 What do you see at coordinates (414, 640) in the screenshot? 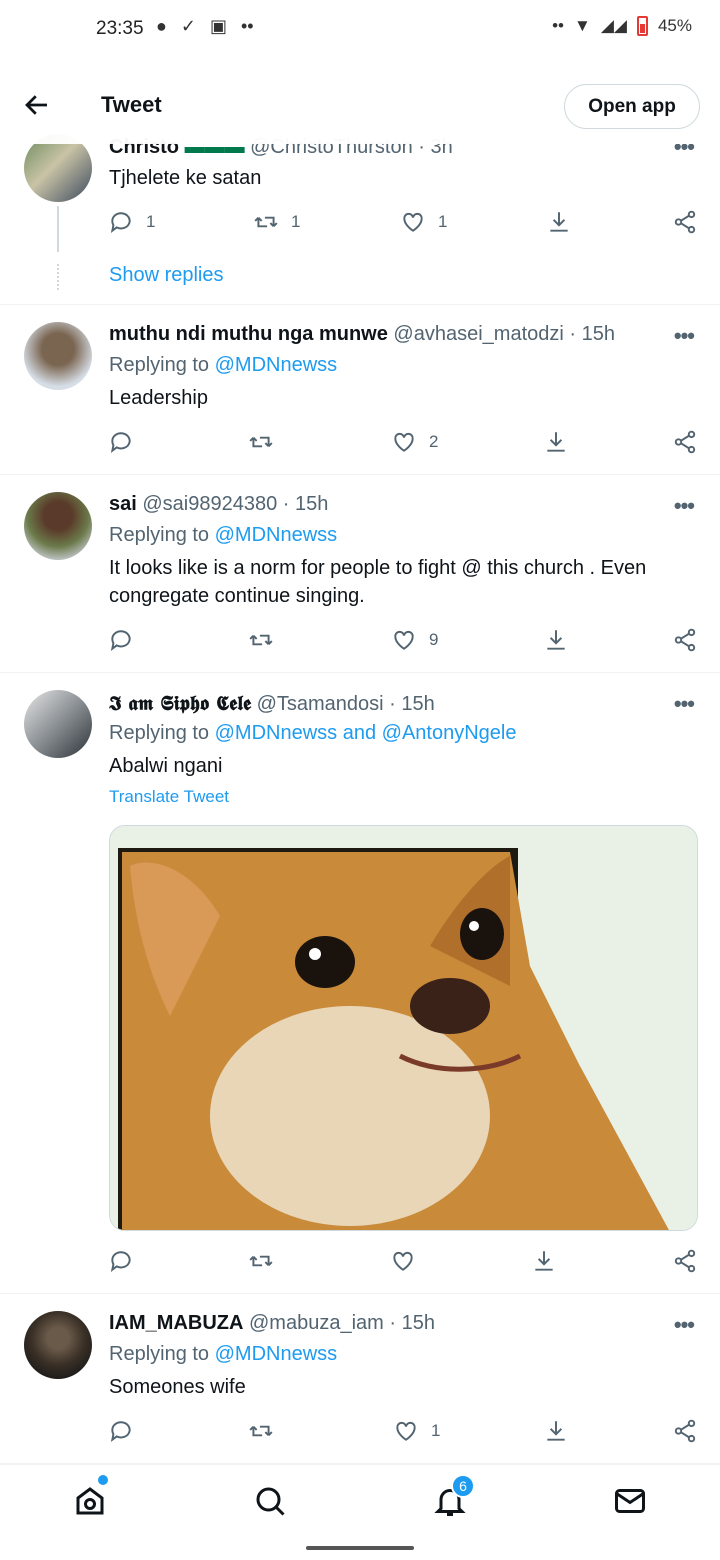
I see `like-button: 9` at bounding box center [414, 640].